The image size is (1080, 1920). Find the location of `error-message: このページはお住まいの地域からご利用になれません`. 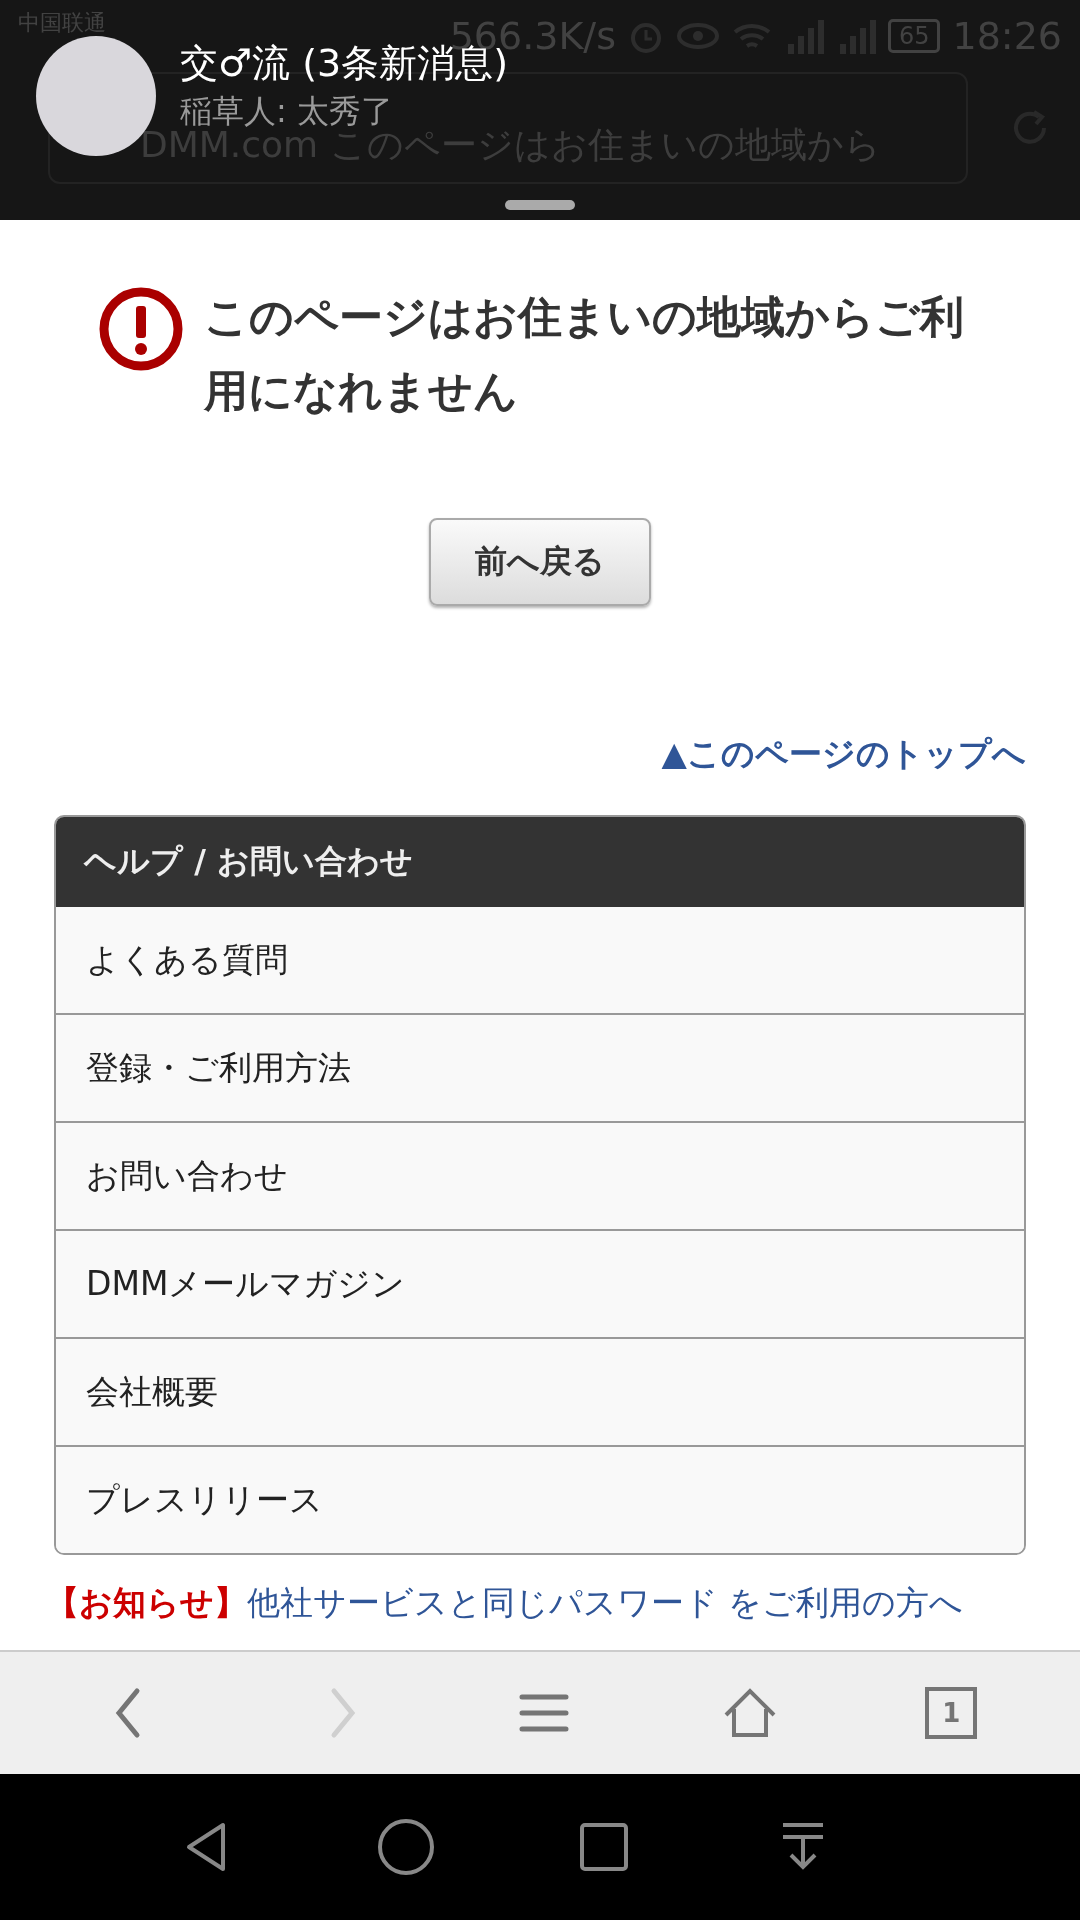

error-message: このページはお住まいの地域からご利用になれません is located at coordinates (584, 354).